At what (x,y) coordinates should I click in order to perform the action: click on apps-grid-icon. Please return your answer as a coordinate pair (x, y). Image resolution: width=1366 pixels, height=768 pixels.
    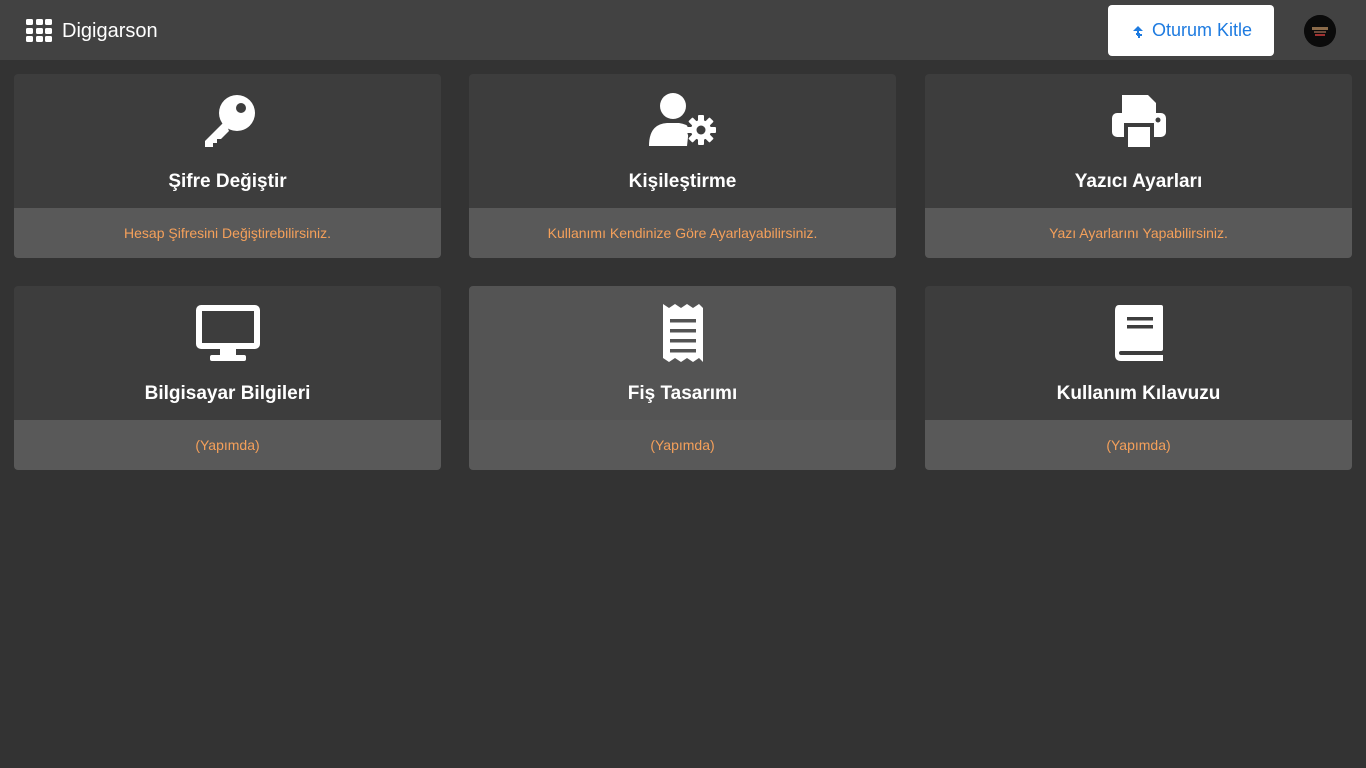
    Looking at the image, I should click on (39, 31).